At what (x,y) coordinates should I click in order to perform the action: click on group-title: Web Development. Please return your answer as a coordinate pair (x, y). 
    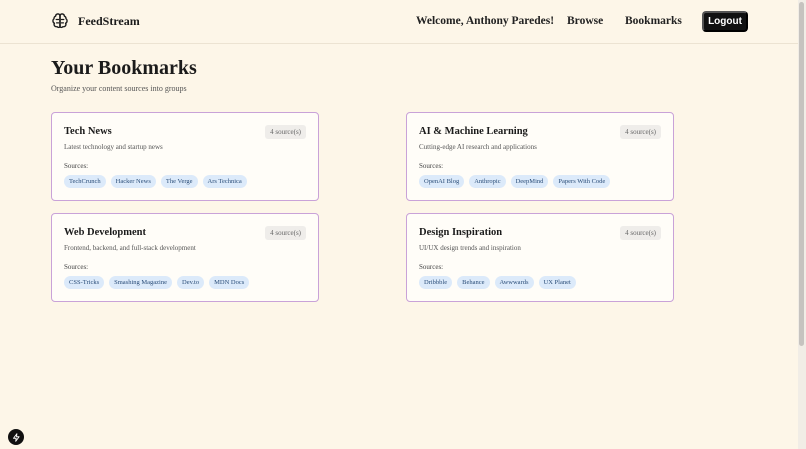
    Looking at the image, I should click on (105, 232).